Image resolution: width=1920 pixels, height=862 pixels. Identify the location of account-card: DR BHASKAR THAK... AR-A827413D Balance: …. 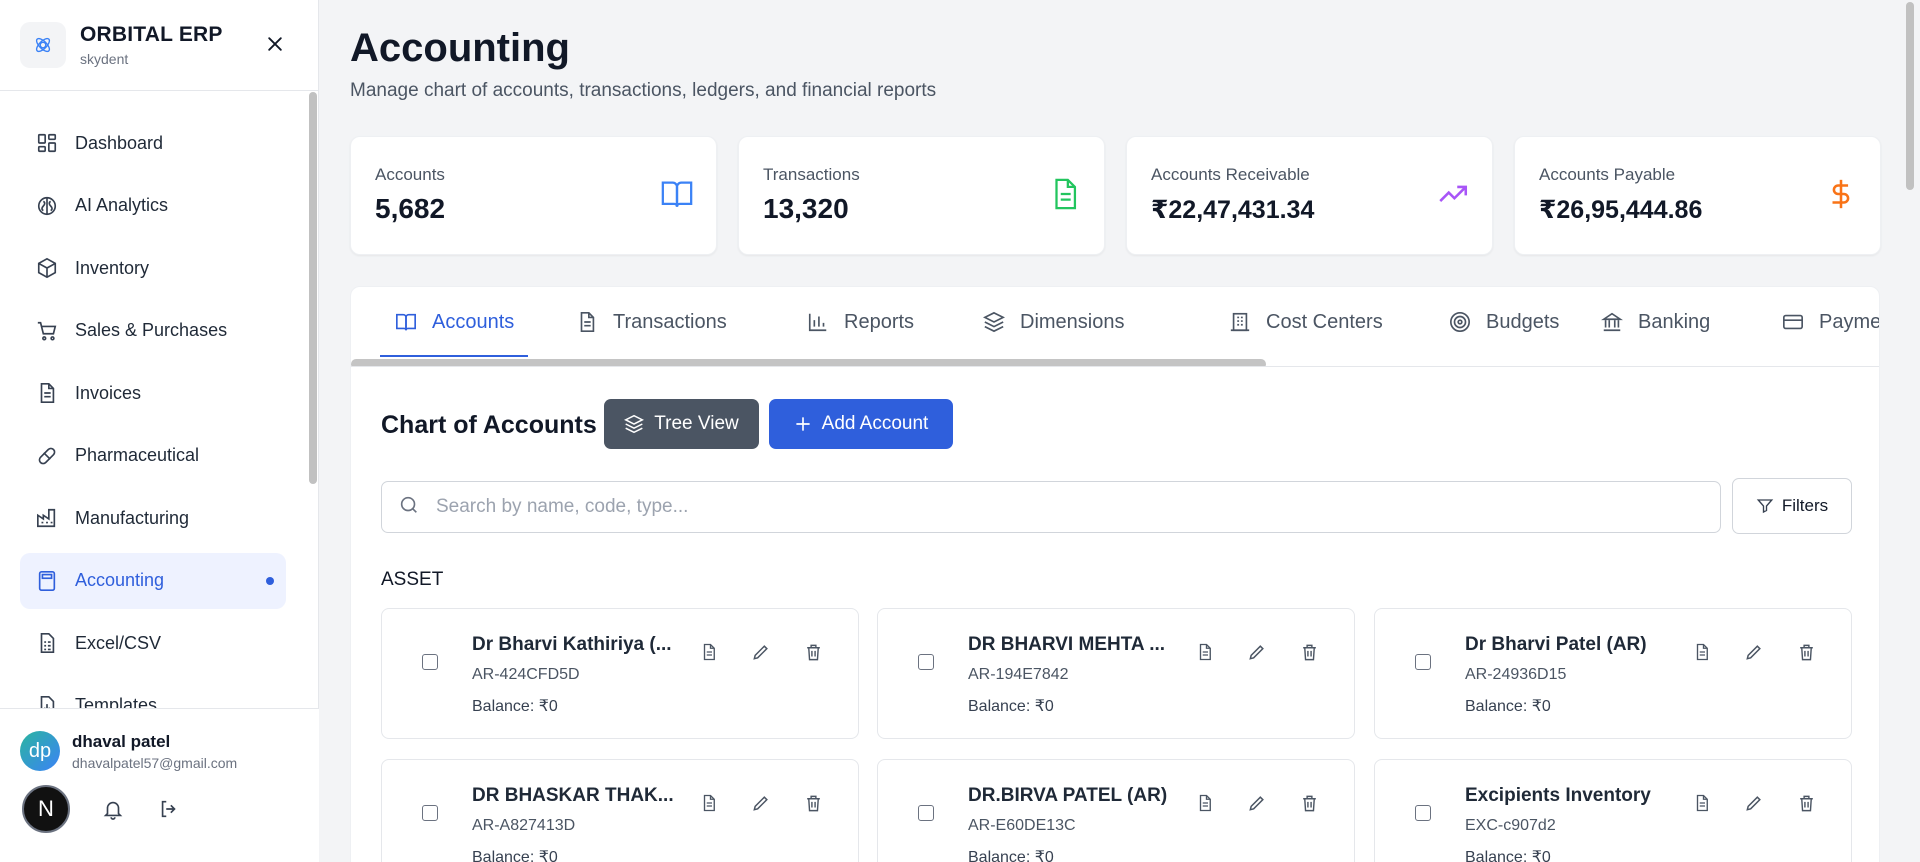
(620, 810).